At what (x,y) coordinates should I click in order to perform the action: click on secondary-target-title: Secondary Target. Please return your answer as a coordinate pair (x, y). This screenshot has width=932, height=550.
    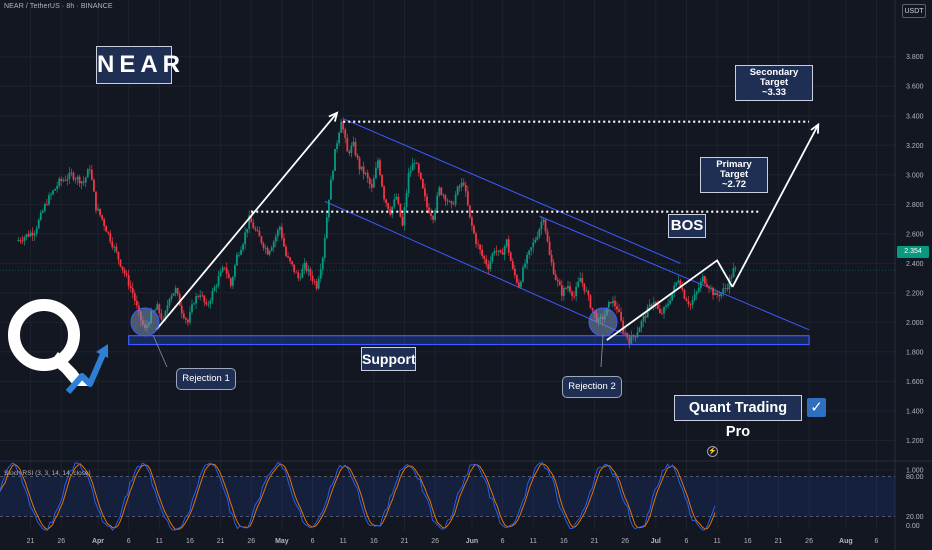
    Looking at the image, I should click on (774, 77).